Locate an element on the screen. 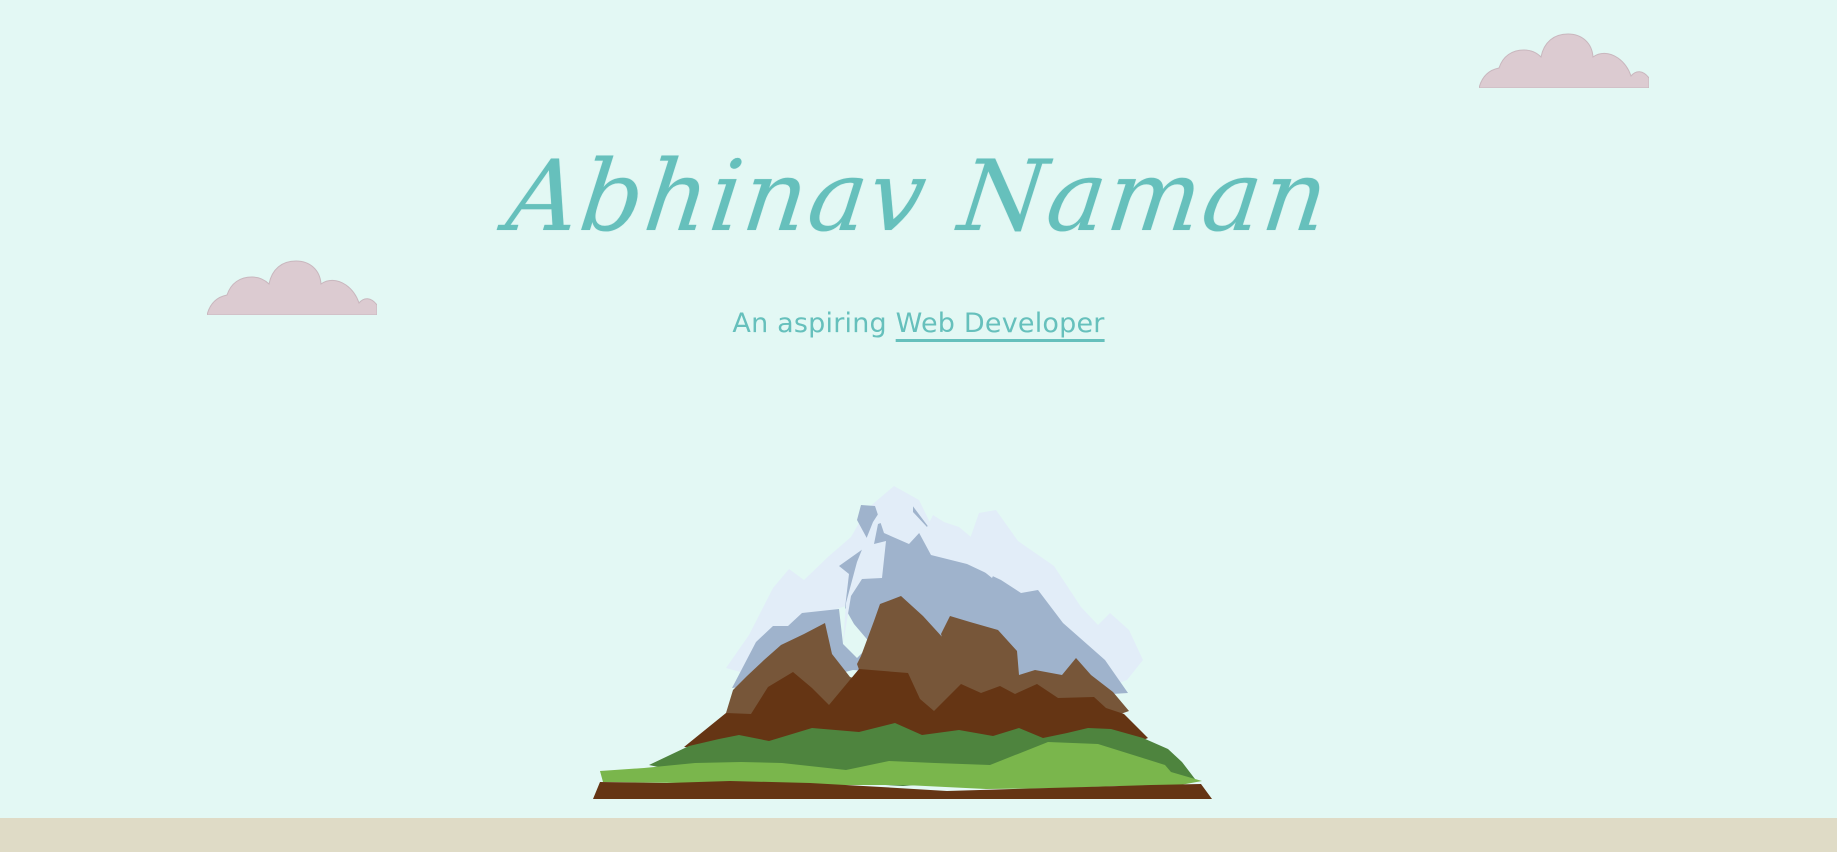  web-developer-link: Web Developer is located at coordinates (1000, 323).